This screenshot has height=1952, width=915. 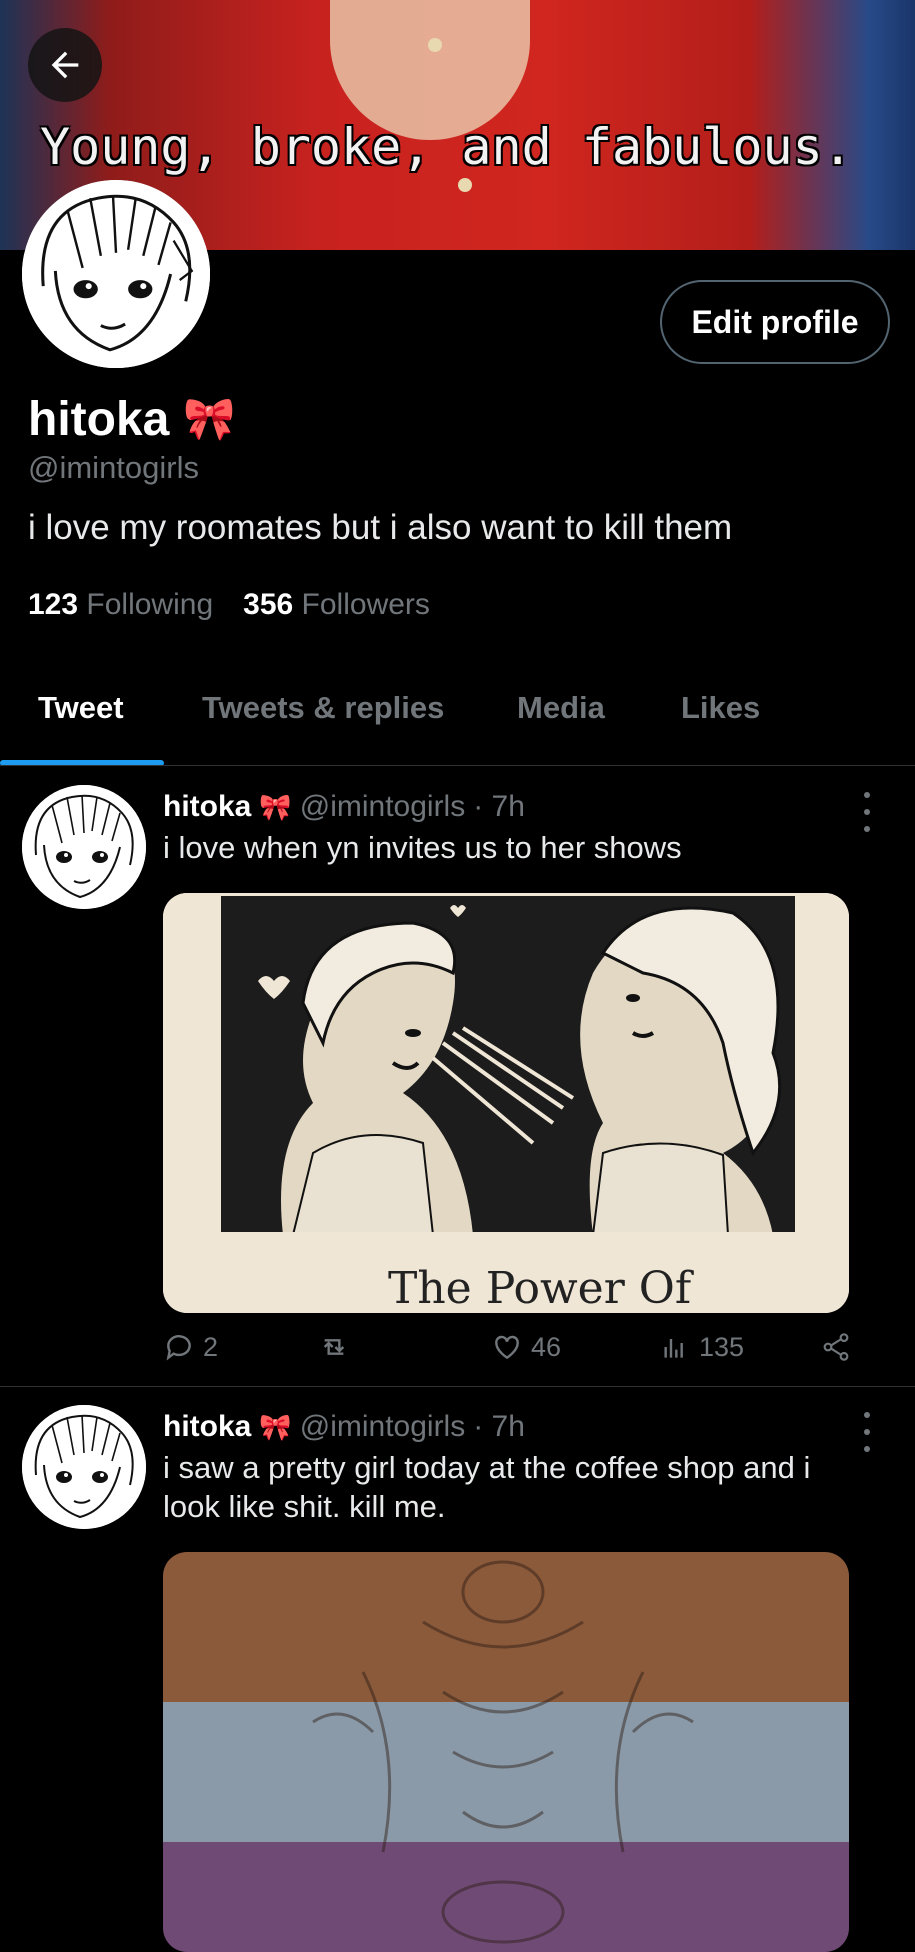 I want to click on tweet-actions: 2 46 135, so click(x=513, y=1347).